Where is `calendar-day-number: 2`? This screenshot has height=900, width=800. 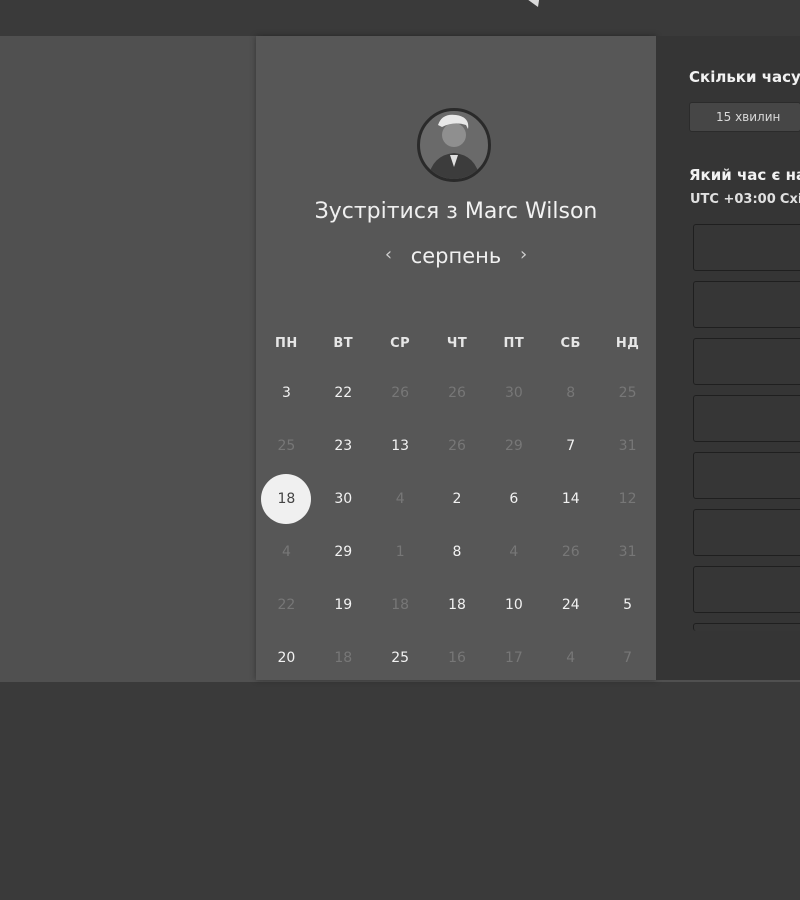
calendar-day-number: 2 is located at coordinates (457, 498).